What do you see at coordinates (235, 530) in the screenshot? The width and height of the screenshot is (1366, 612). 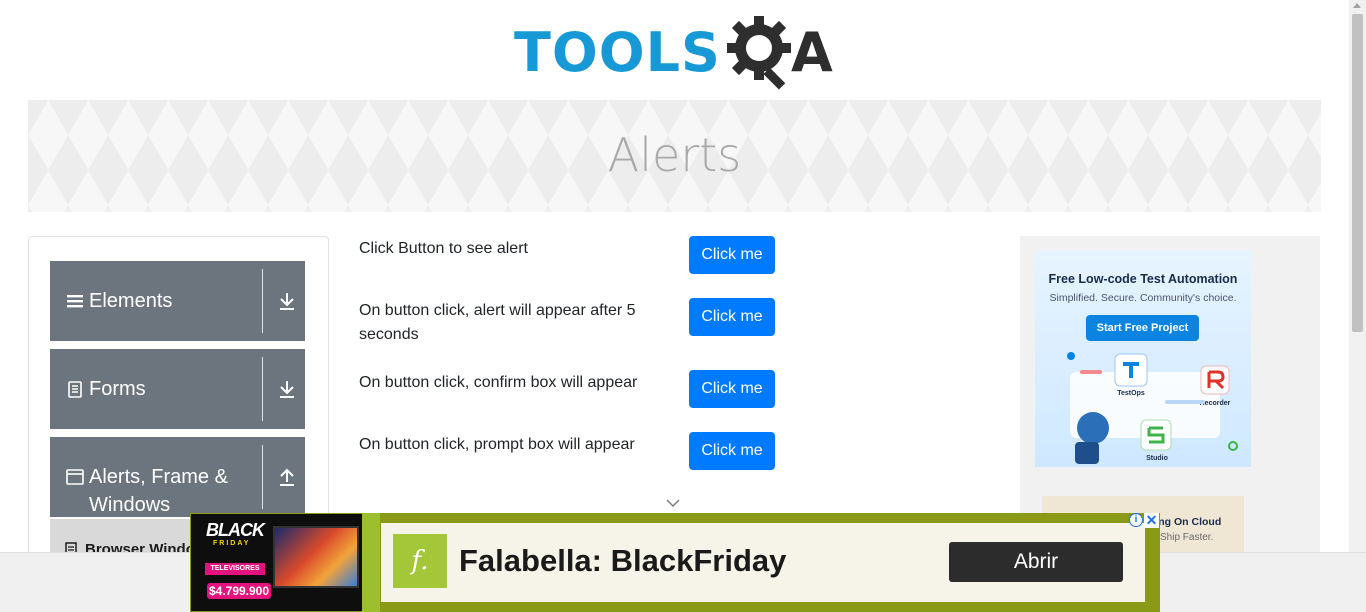 I see `promo-black-text: BLACK` at bounding box center [235, 530].